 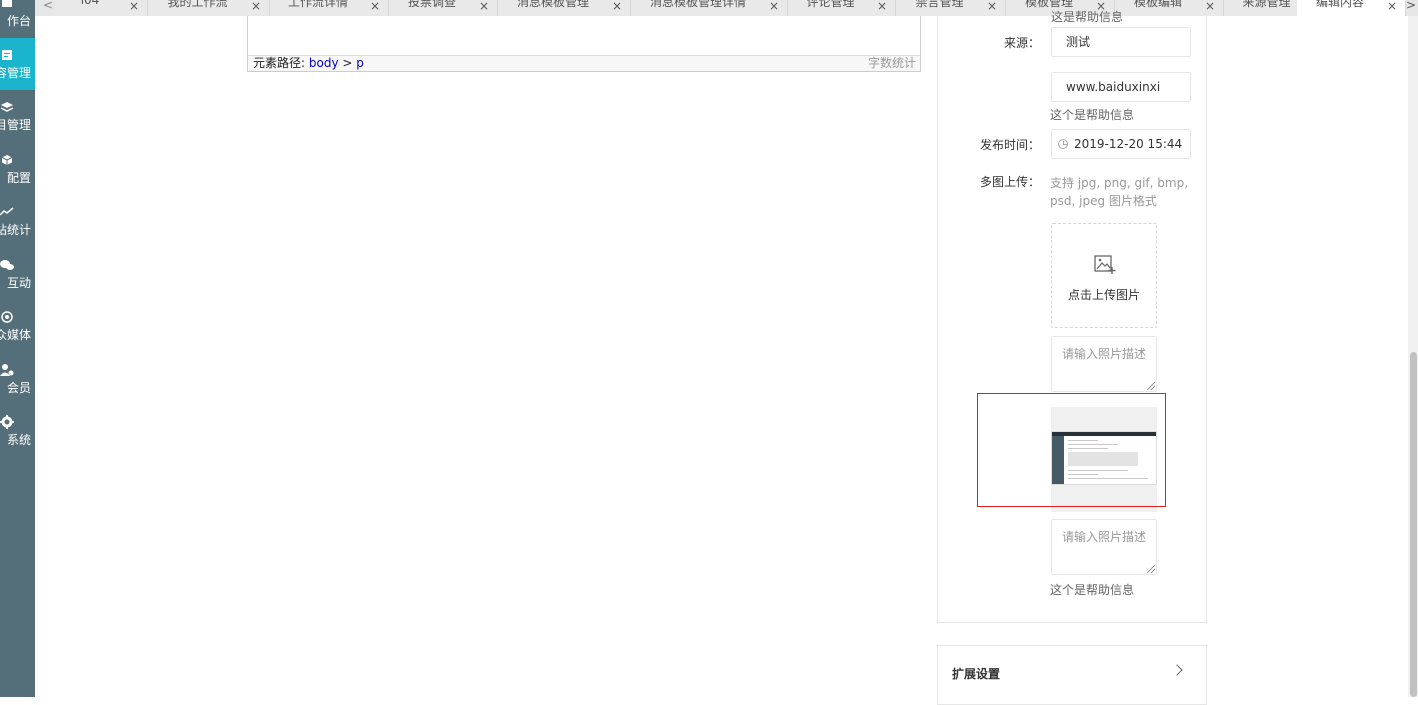 I want to click on publish-time-label: 发布时间：, so click(x=1009, y=145).